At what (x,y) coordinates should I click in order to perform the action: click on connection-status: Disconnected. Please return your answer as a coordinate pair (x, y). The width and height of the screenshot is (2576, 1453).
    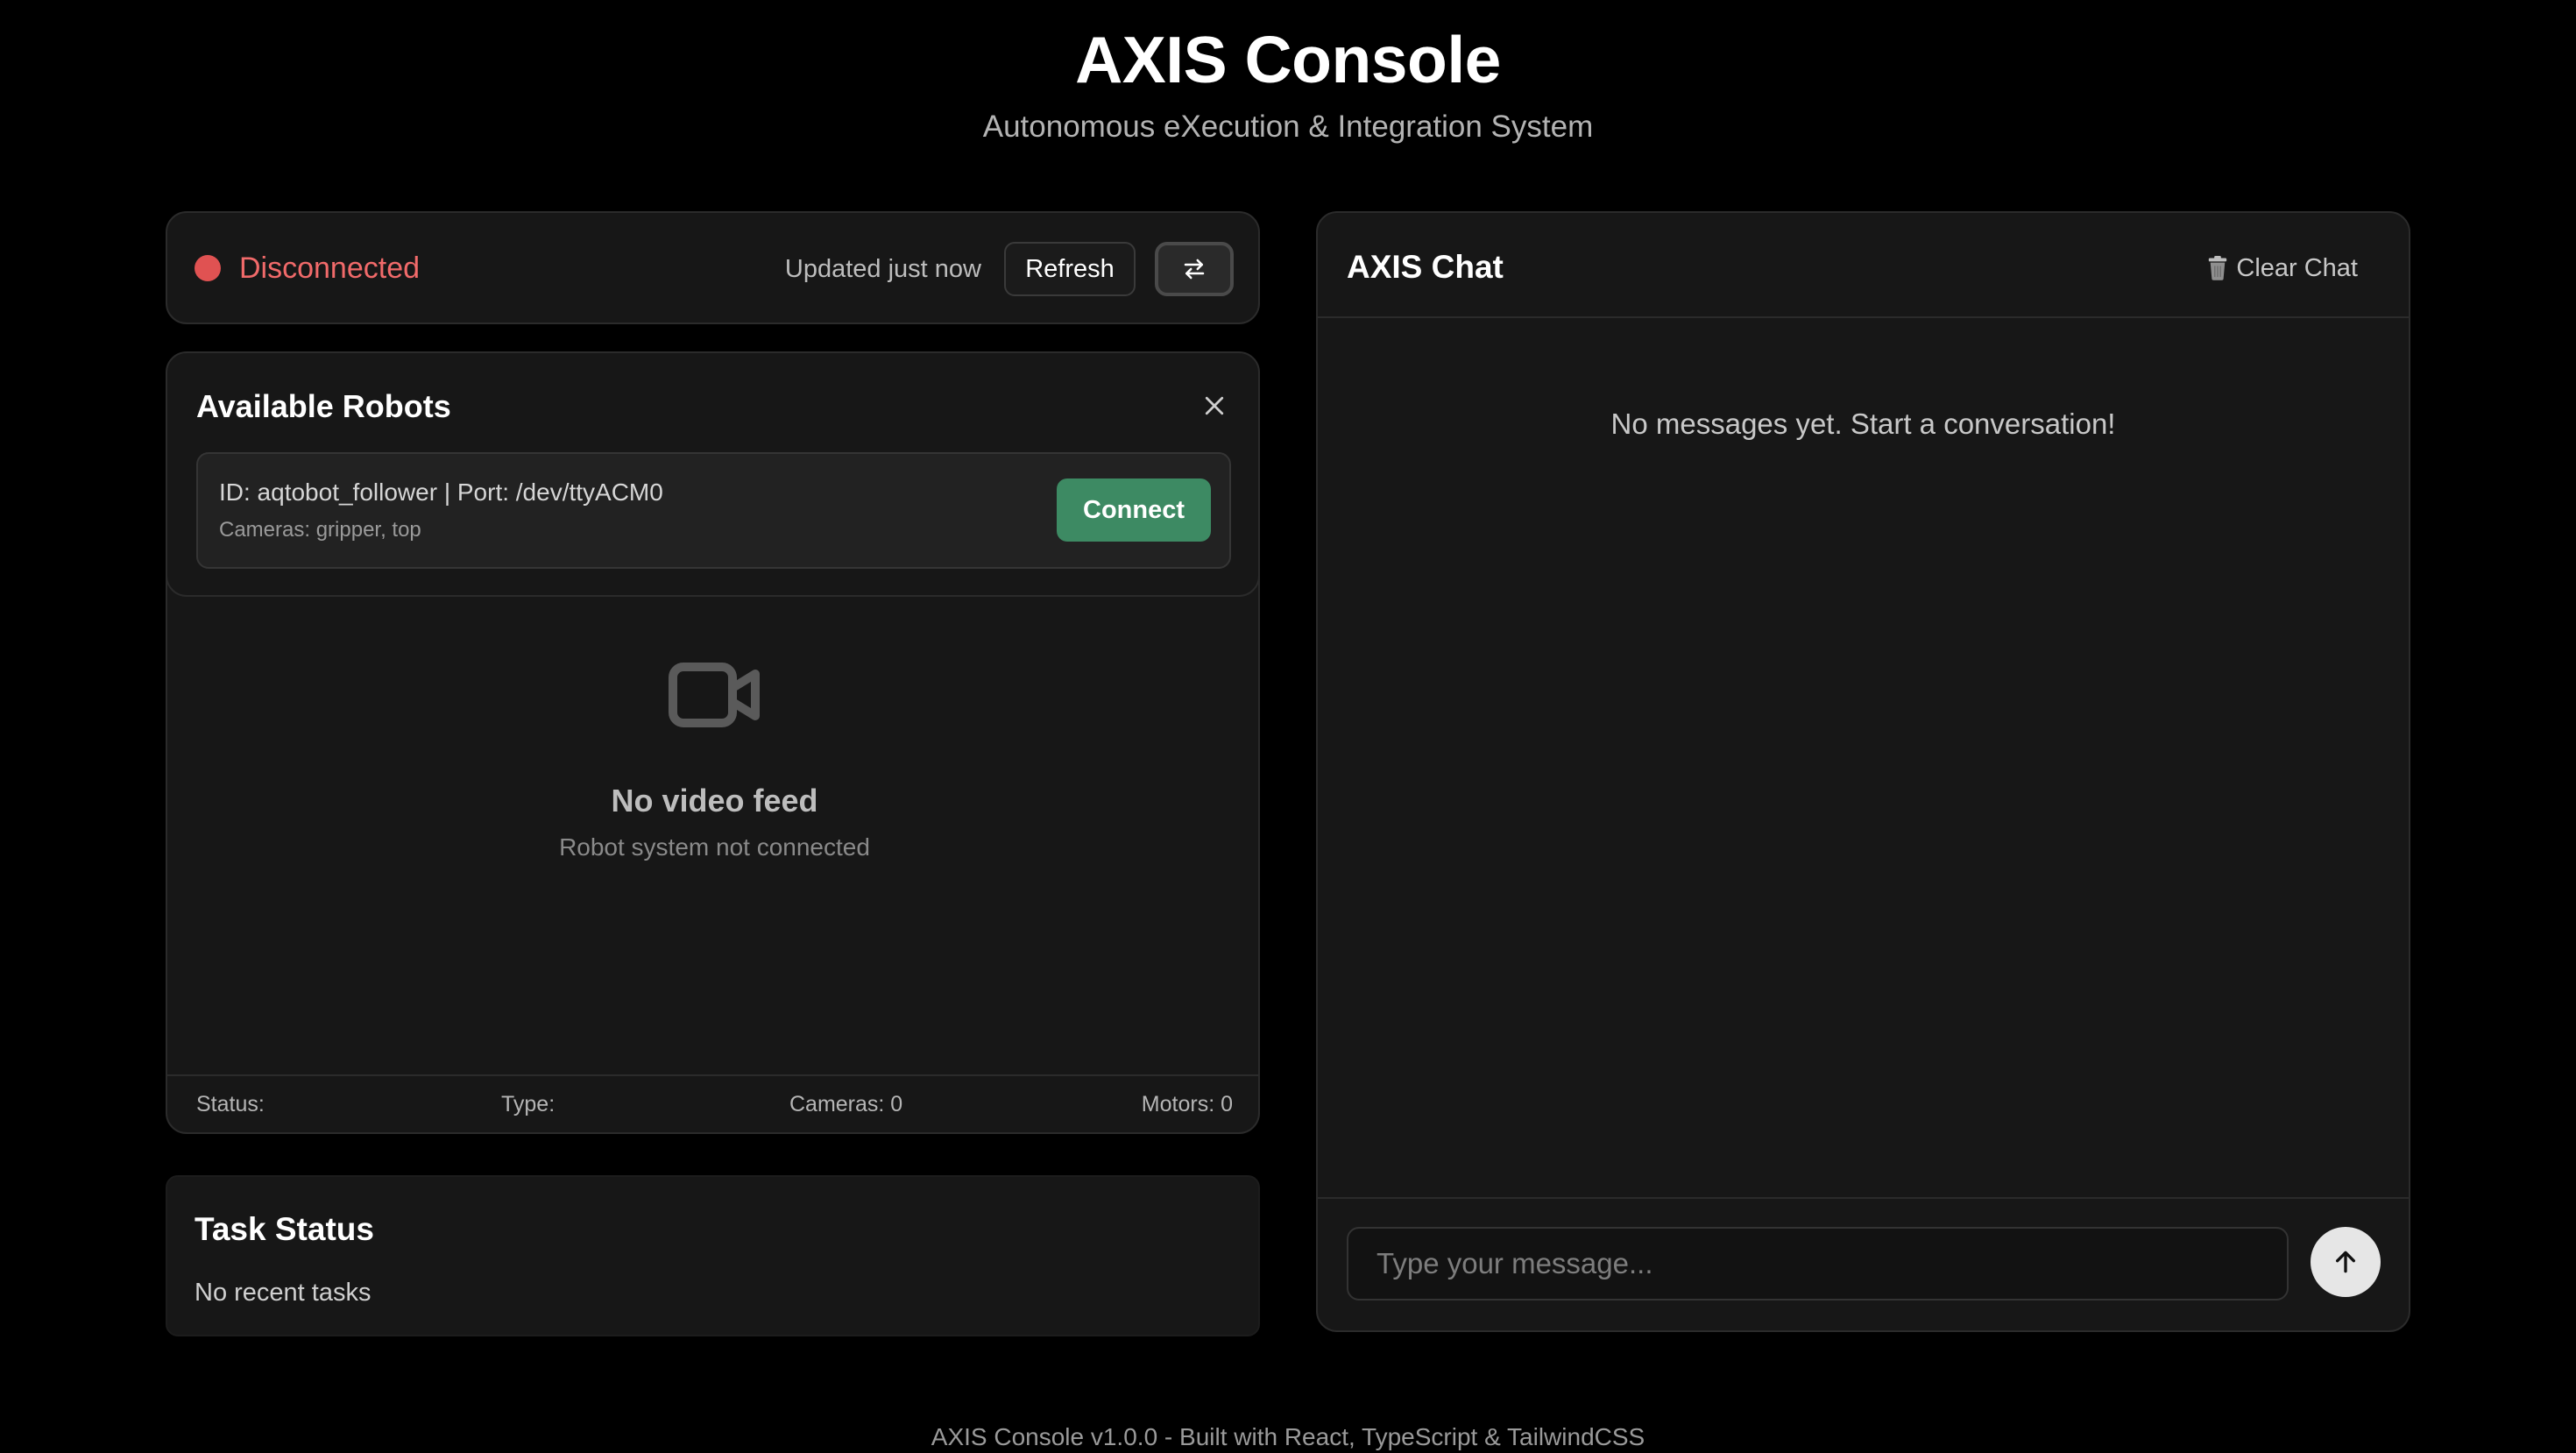
    Looking at the image, I should click on (330, 268).